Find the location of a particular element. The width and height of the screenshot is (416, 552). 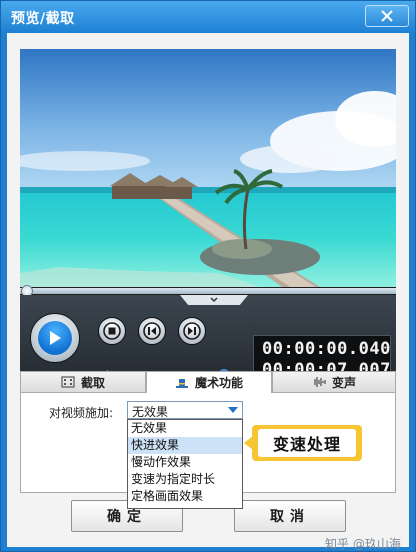

tab-cut-label: 截取 is located at coordinates (92, 382).